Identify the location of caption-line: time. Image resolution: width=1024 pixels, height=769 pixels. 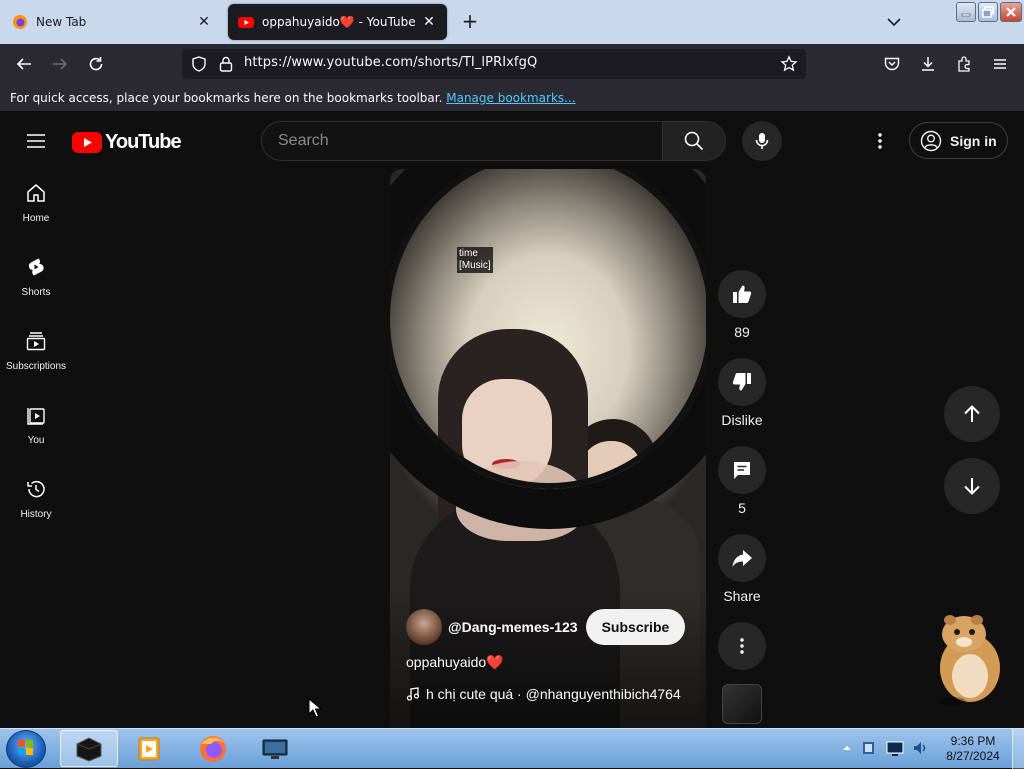
(468, 253).